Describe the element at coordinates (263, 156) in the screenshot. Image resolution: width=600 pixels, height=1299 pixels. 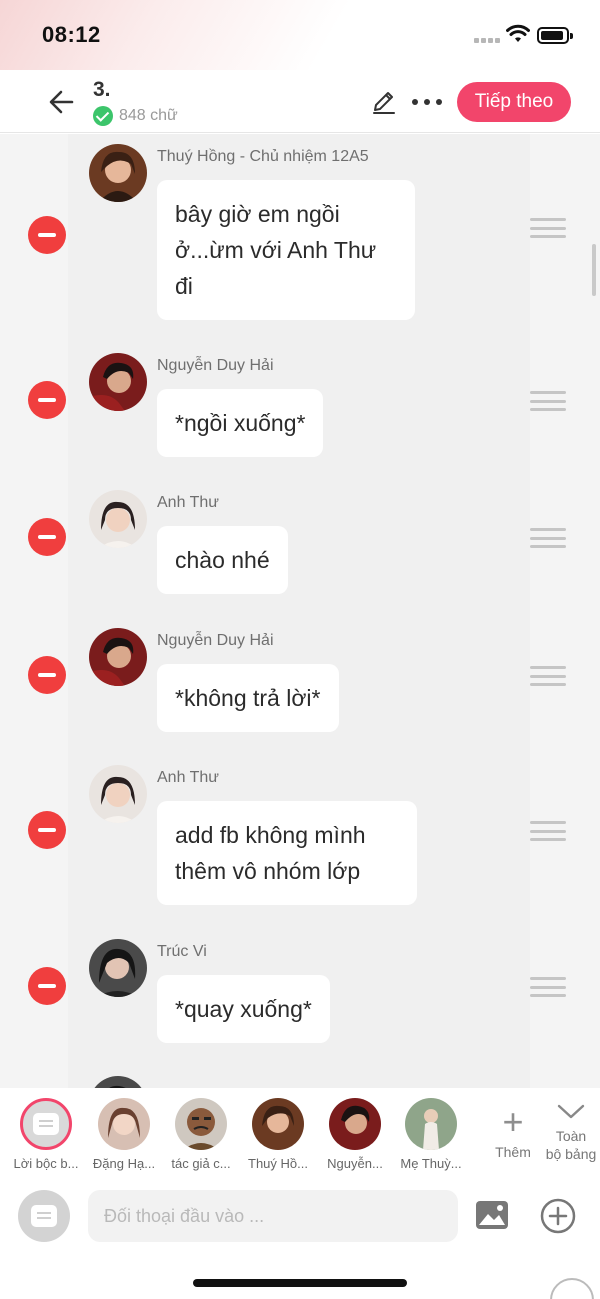
I see `speaker-name: Thuý Hồng - Chủ nhiệm 12A5` at that location.